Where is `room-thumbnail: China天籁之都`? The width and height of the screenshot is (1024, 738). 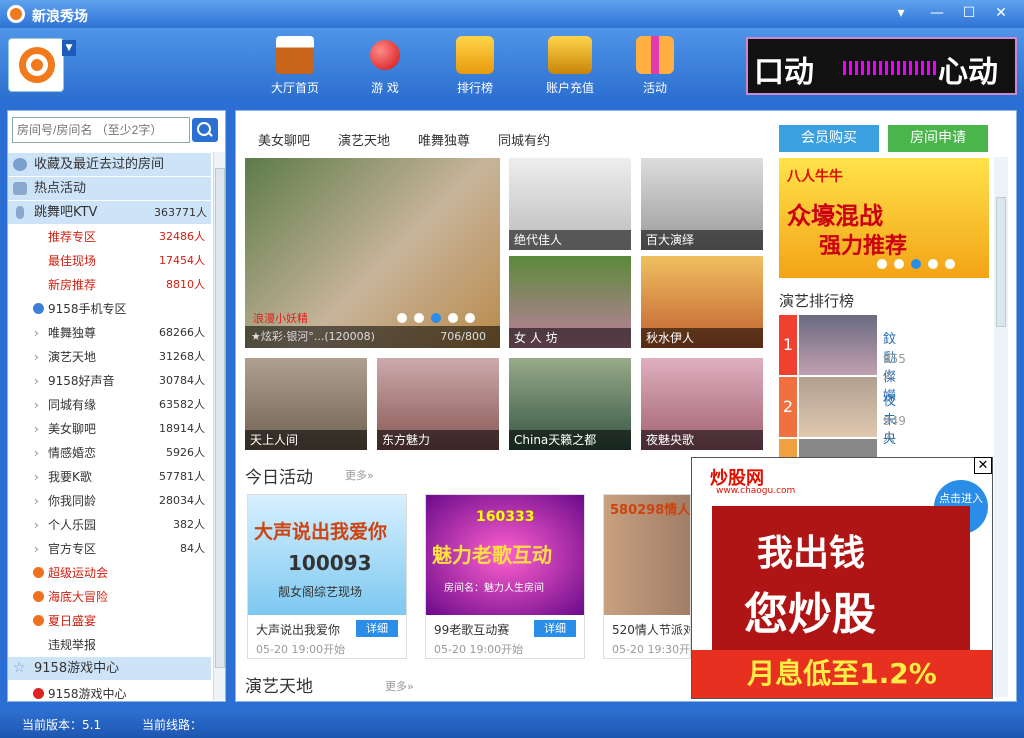
room-thumbnail: China天籁之都 is located at coordinates (570, 404).